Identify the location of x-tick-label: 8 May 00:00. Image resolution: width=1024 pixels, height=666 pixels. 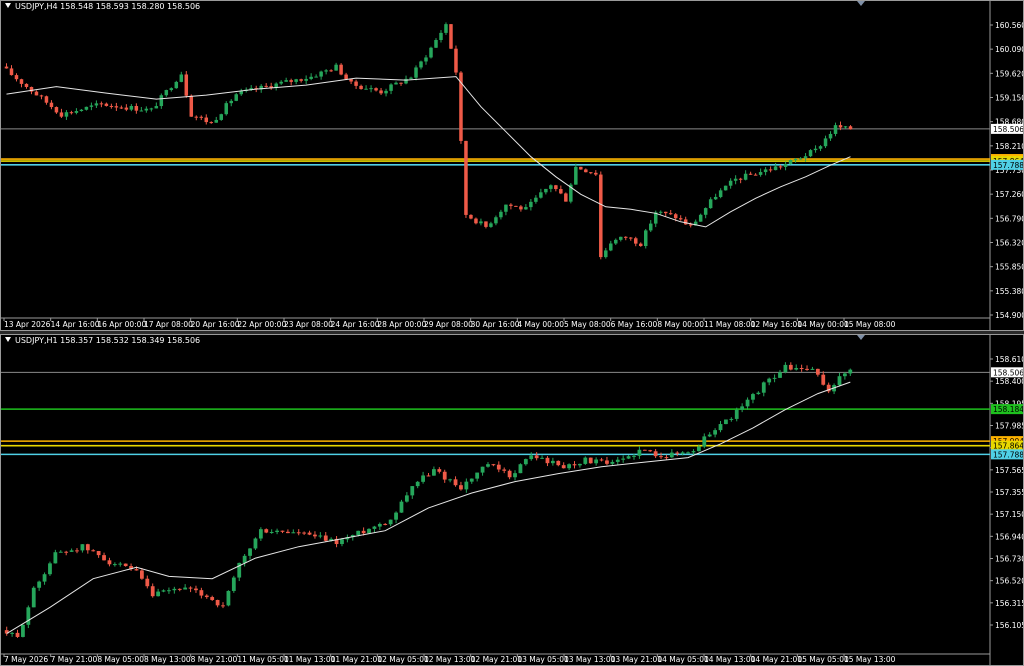
(680, 324).